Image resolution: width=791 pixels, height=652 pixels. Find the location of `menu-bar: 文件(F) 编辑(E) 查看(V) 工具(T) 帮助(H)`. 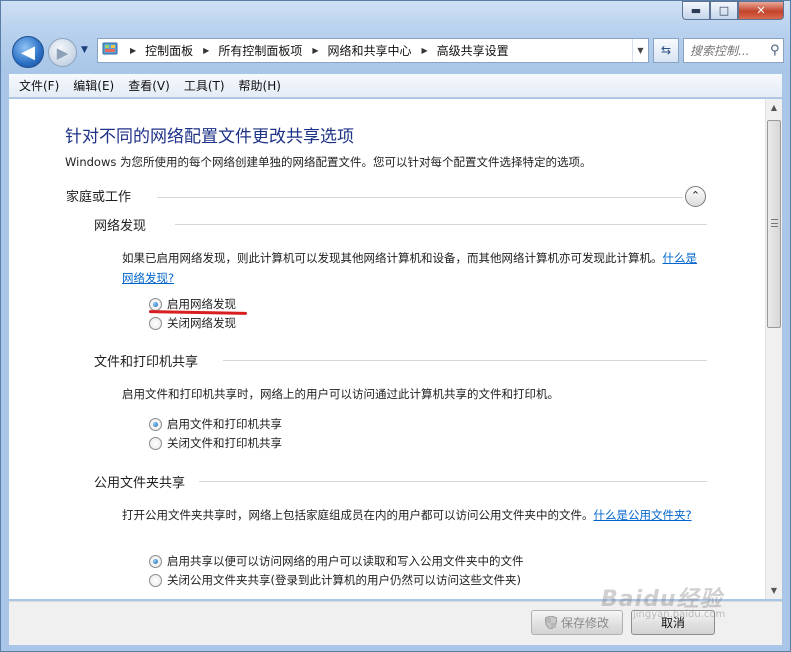

menu-bar: 文件(F) 编辑(E) 查看(V) 工具(T) 帮助(H) is located at coordinates (395, 86).